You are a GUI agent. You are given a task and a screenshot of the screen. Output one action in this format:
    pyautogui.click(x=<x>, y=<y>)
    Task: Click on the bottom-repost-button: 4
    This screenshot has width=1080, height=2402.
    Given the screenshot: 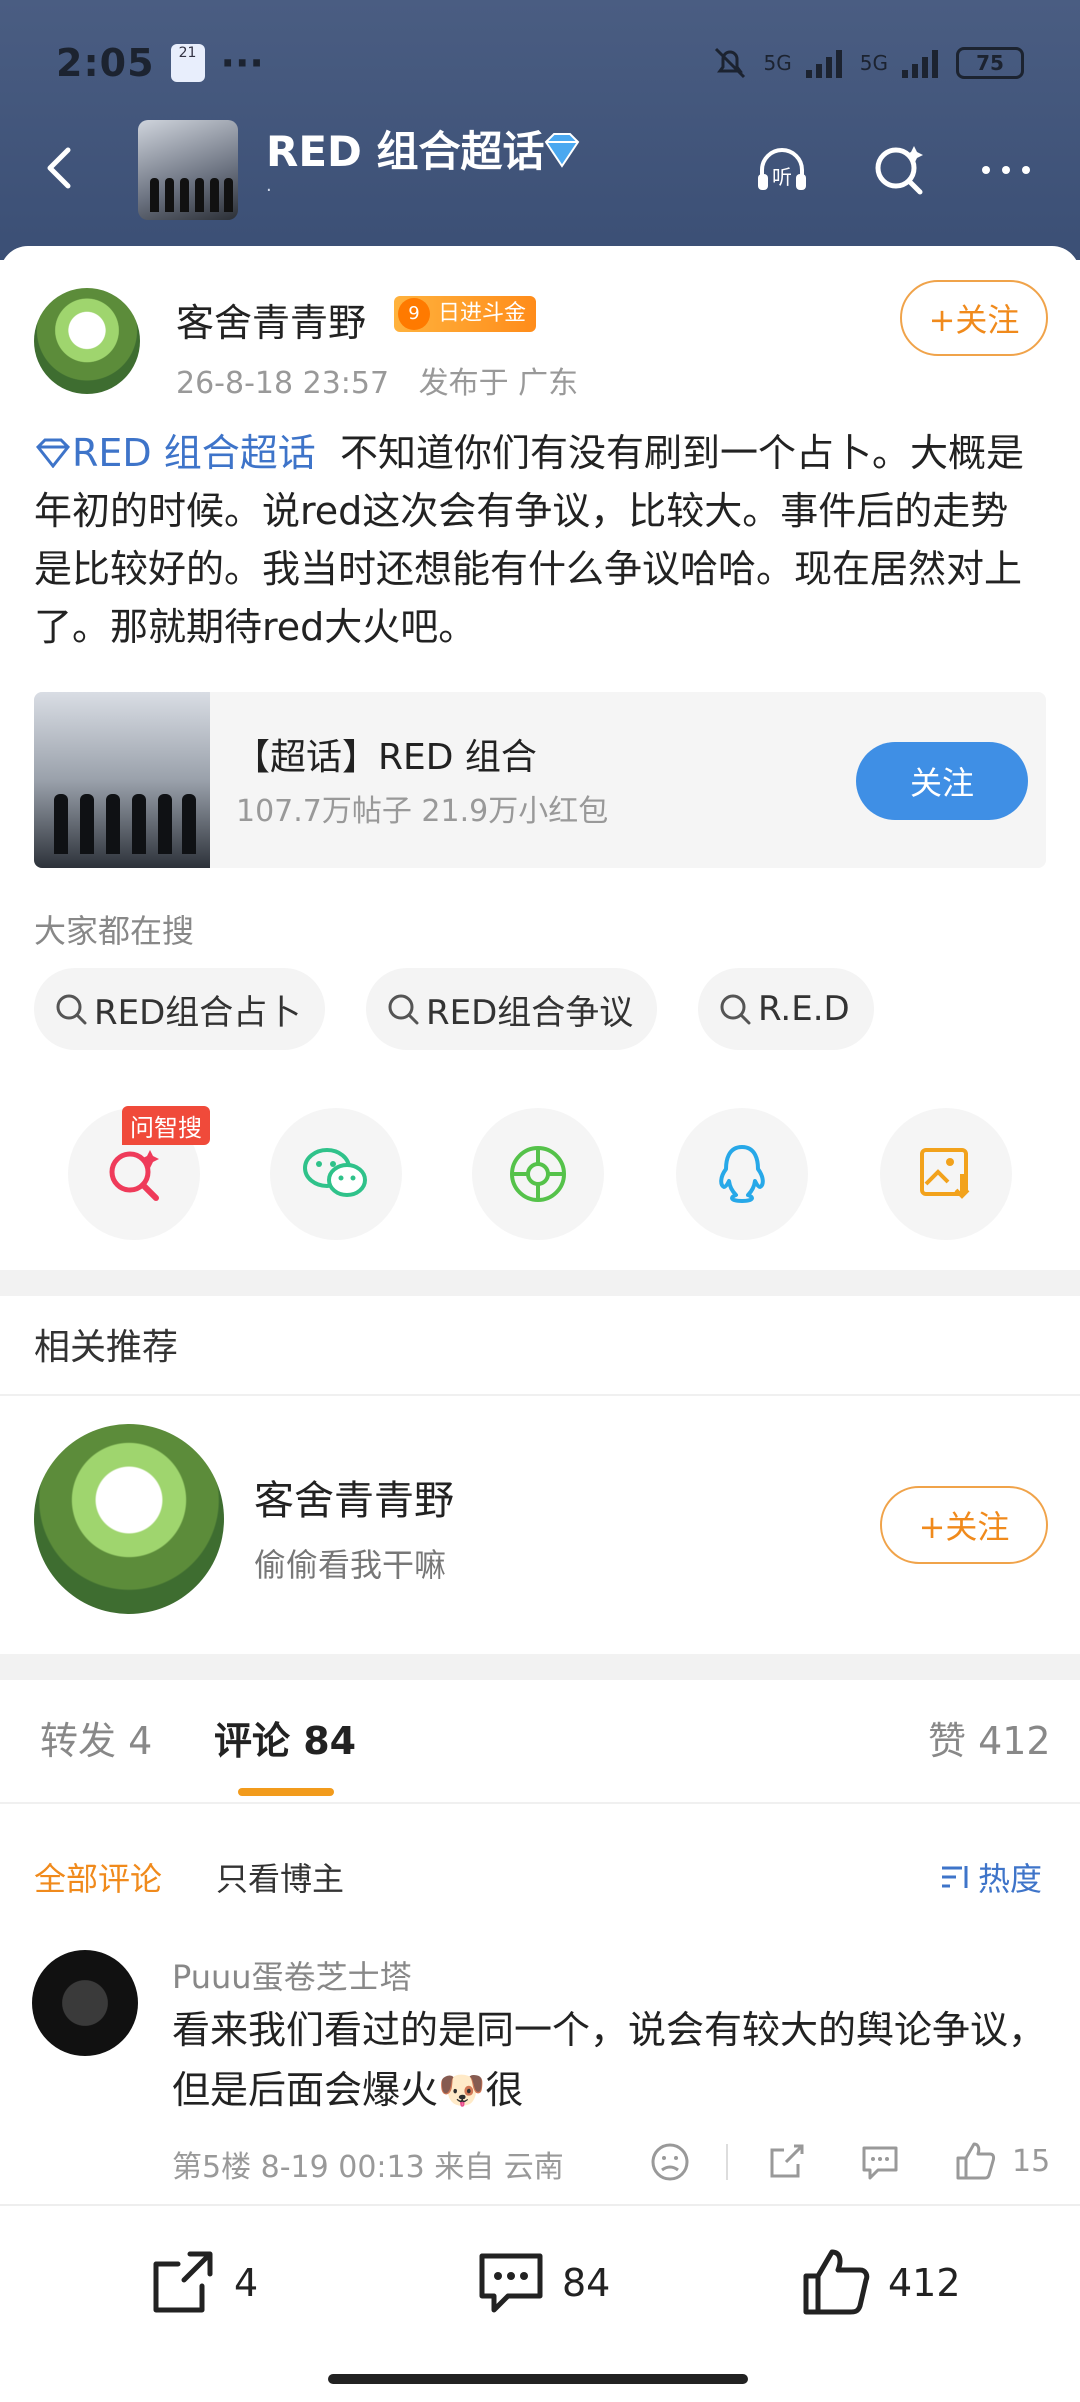 What is the action you would take?
    pyautogui.click(x=202, y=2283)
    